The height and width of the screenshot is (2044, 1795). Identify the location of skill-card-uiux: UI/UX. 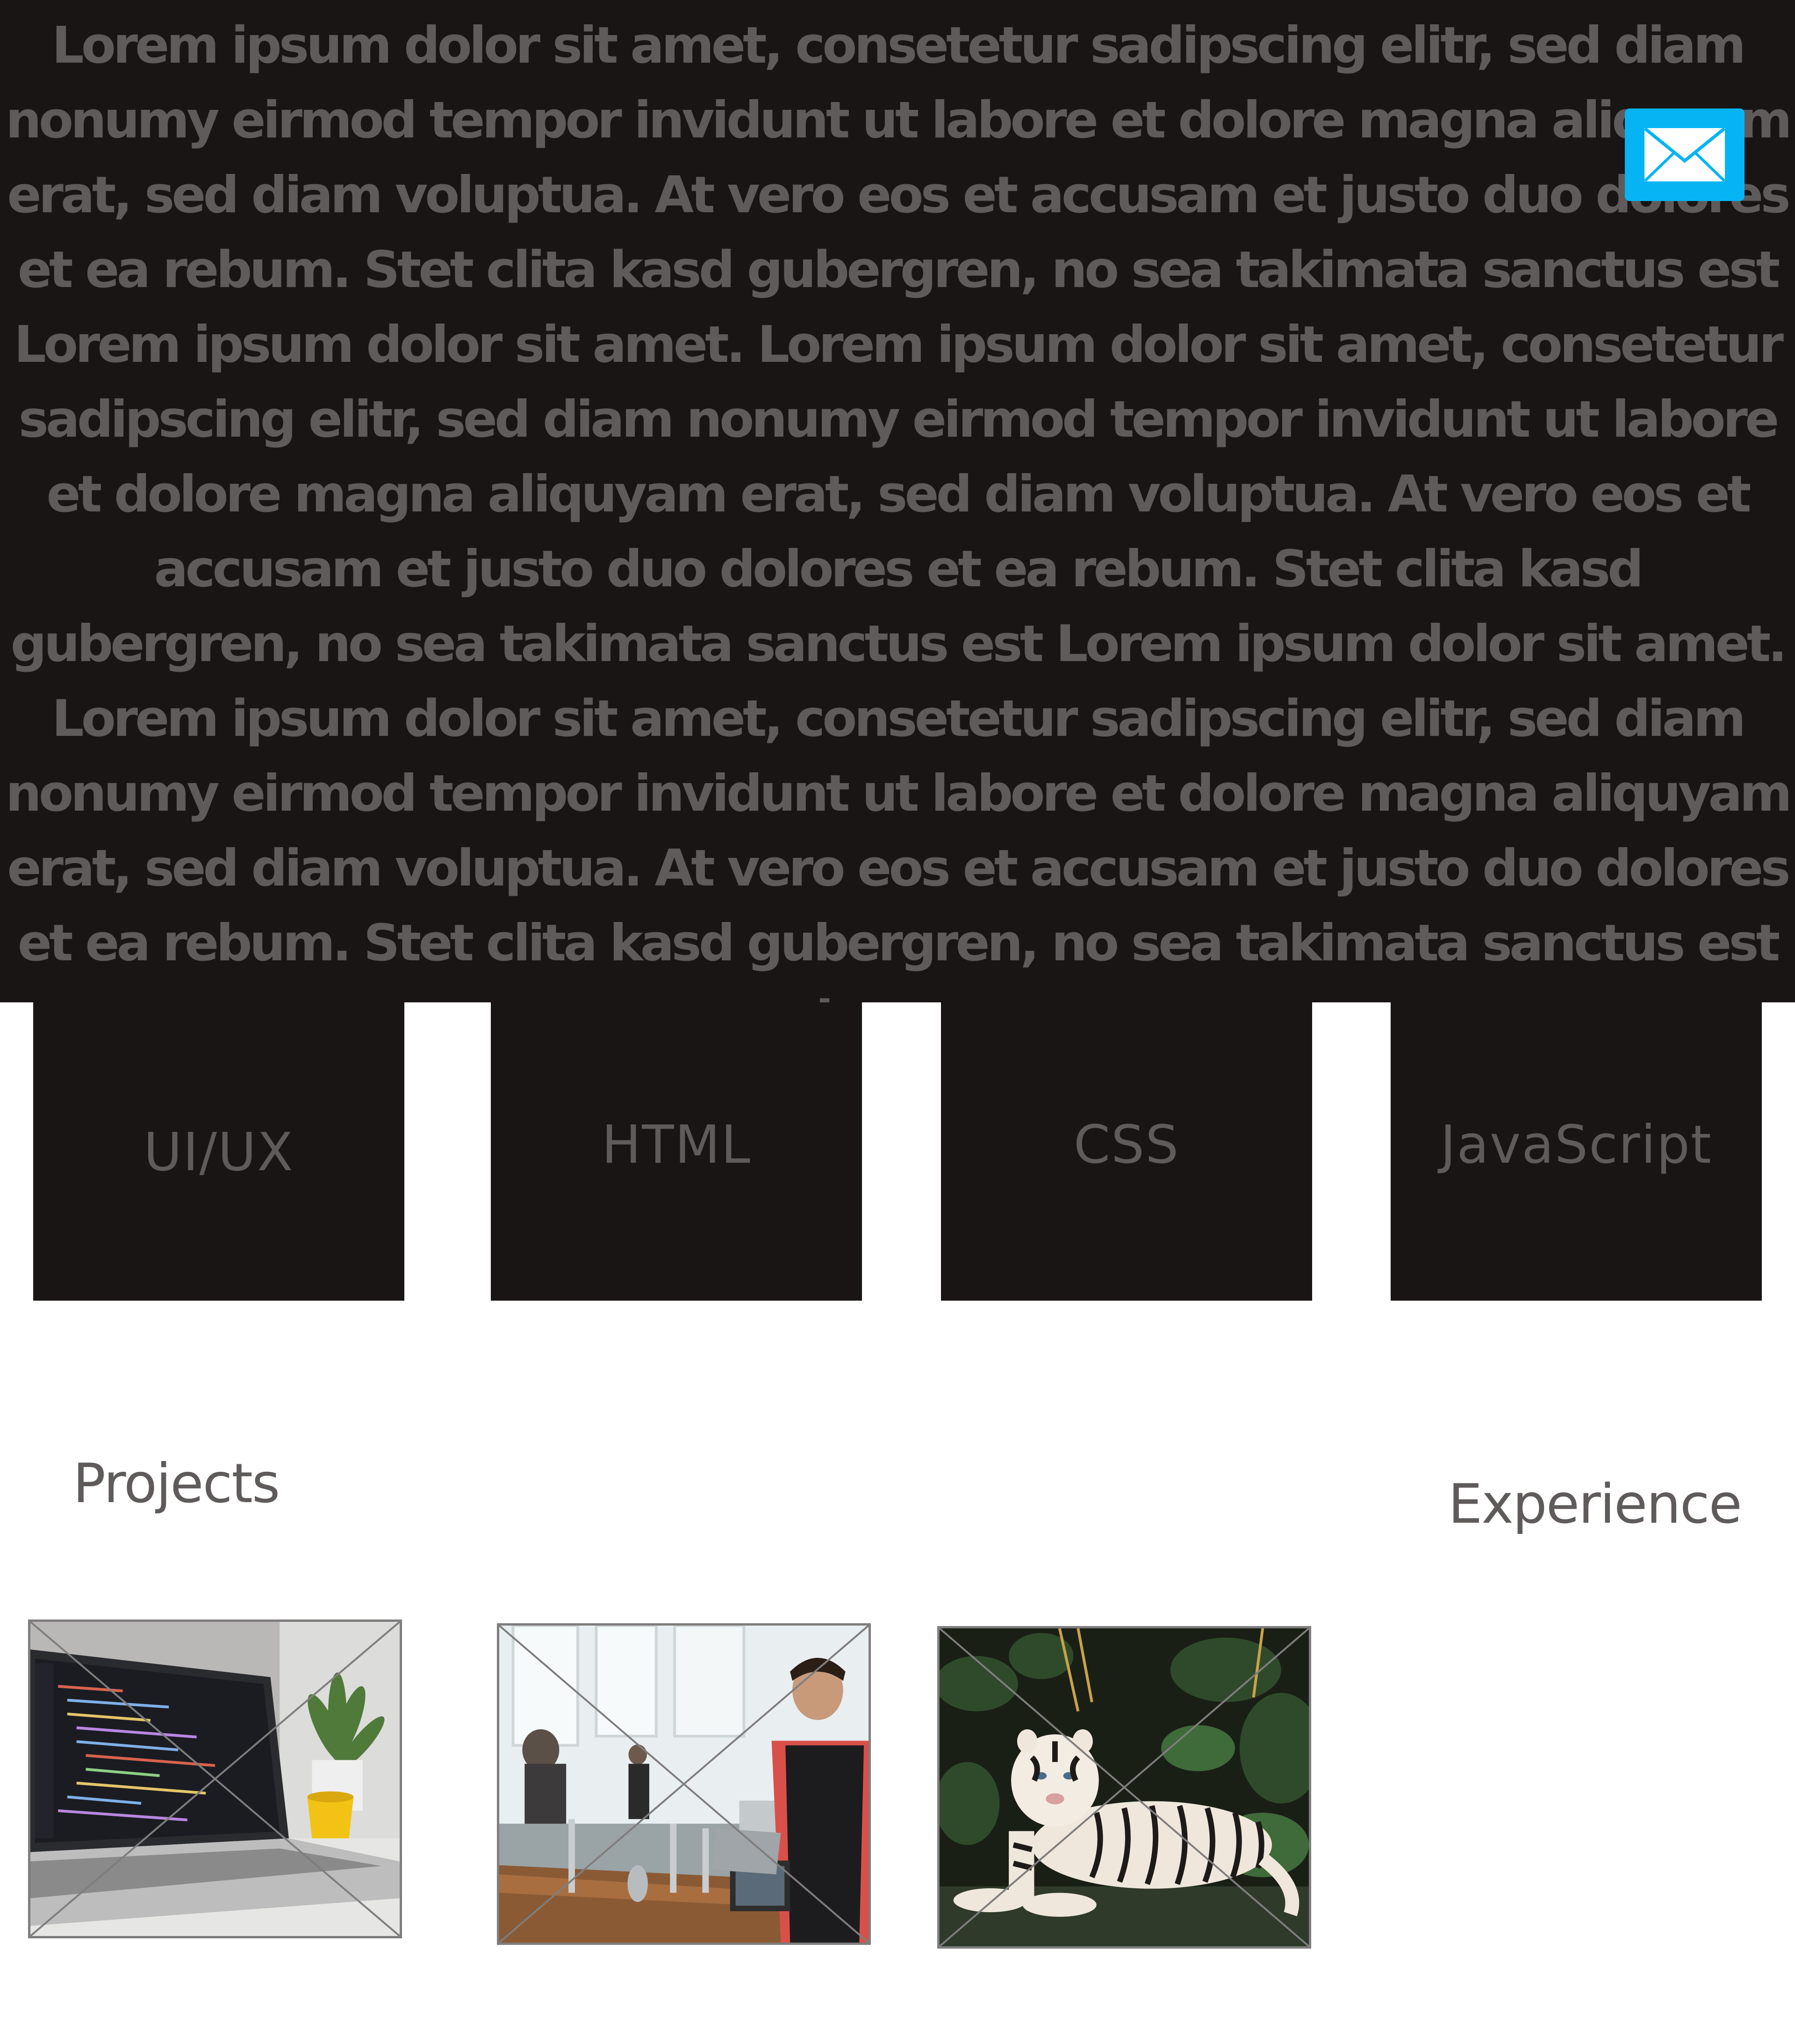
(219, 1151).